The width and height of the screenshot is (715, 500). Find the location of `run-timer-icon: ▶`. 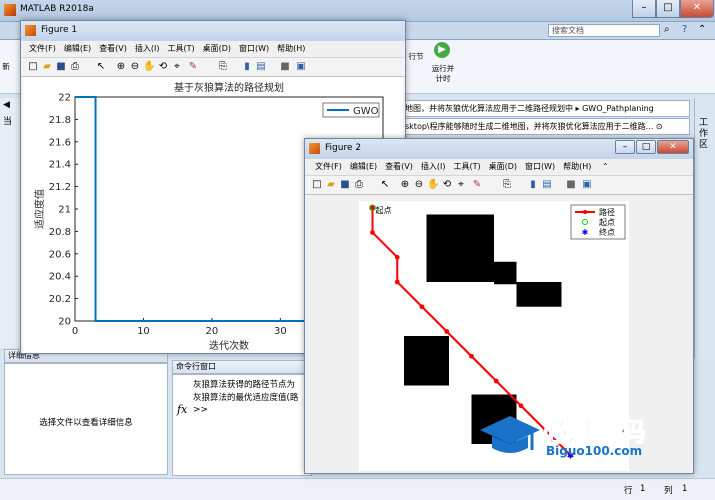

run-timer-icon: ▶ is located at coordinates (442, 50).